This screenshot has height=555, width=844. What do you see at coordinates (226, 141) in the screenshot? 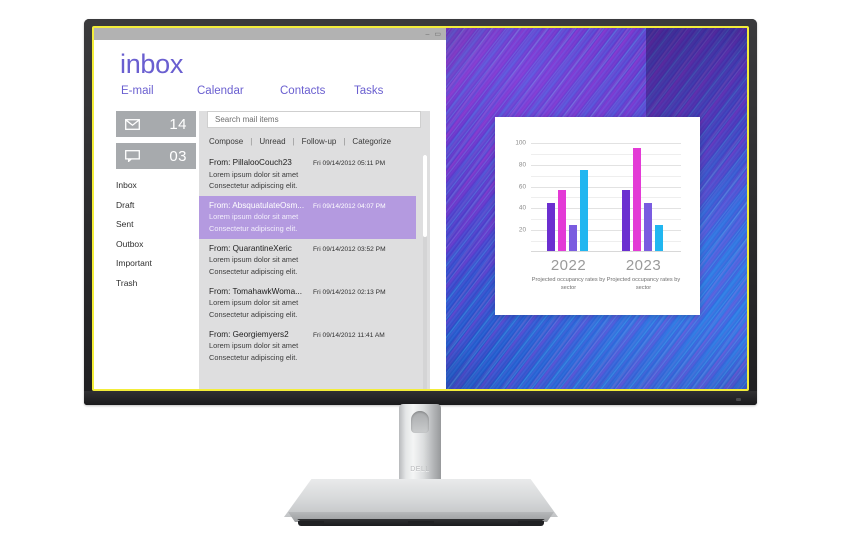
I see `compose-button: Compose` at bounding box center [226, 141].